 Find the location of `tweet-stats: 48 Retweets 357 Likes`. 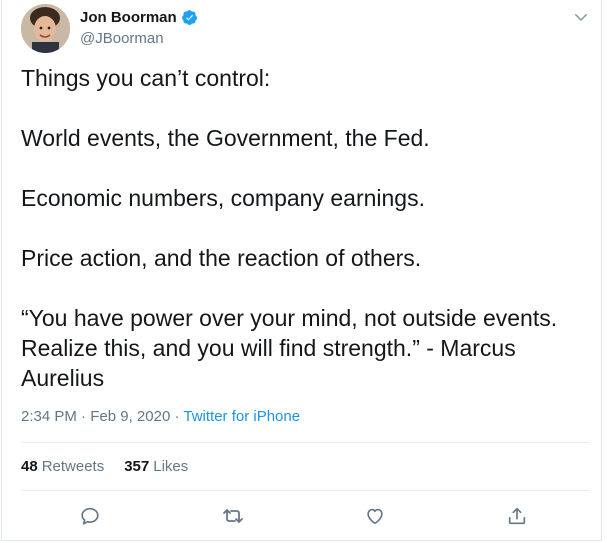

tweet-stats: 48 Retweets 357 Likes is located at coordinates (104, 466).